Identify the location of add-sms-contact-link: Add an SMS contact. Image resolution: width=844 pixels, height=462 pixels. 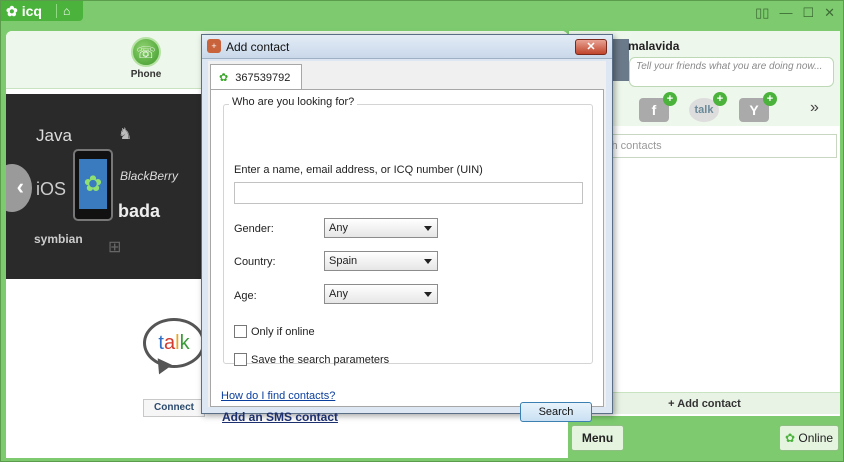
(280, 417).